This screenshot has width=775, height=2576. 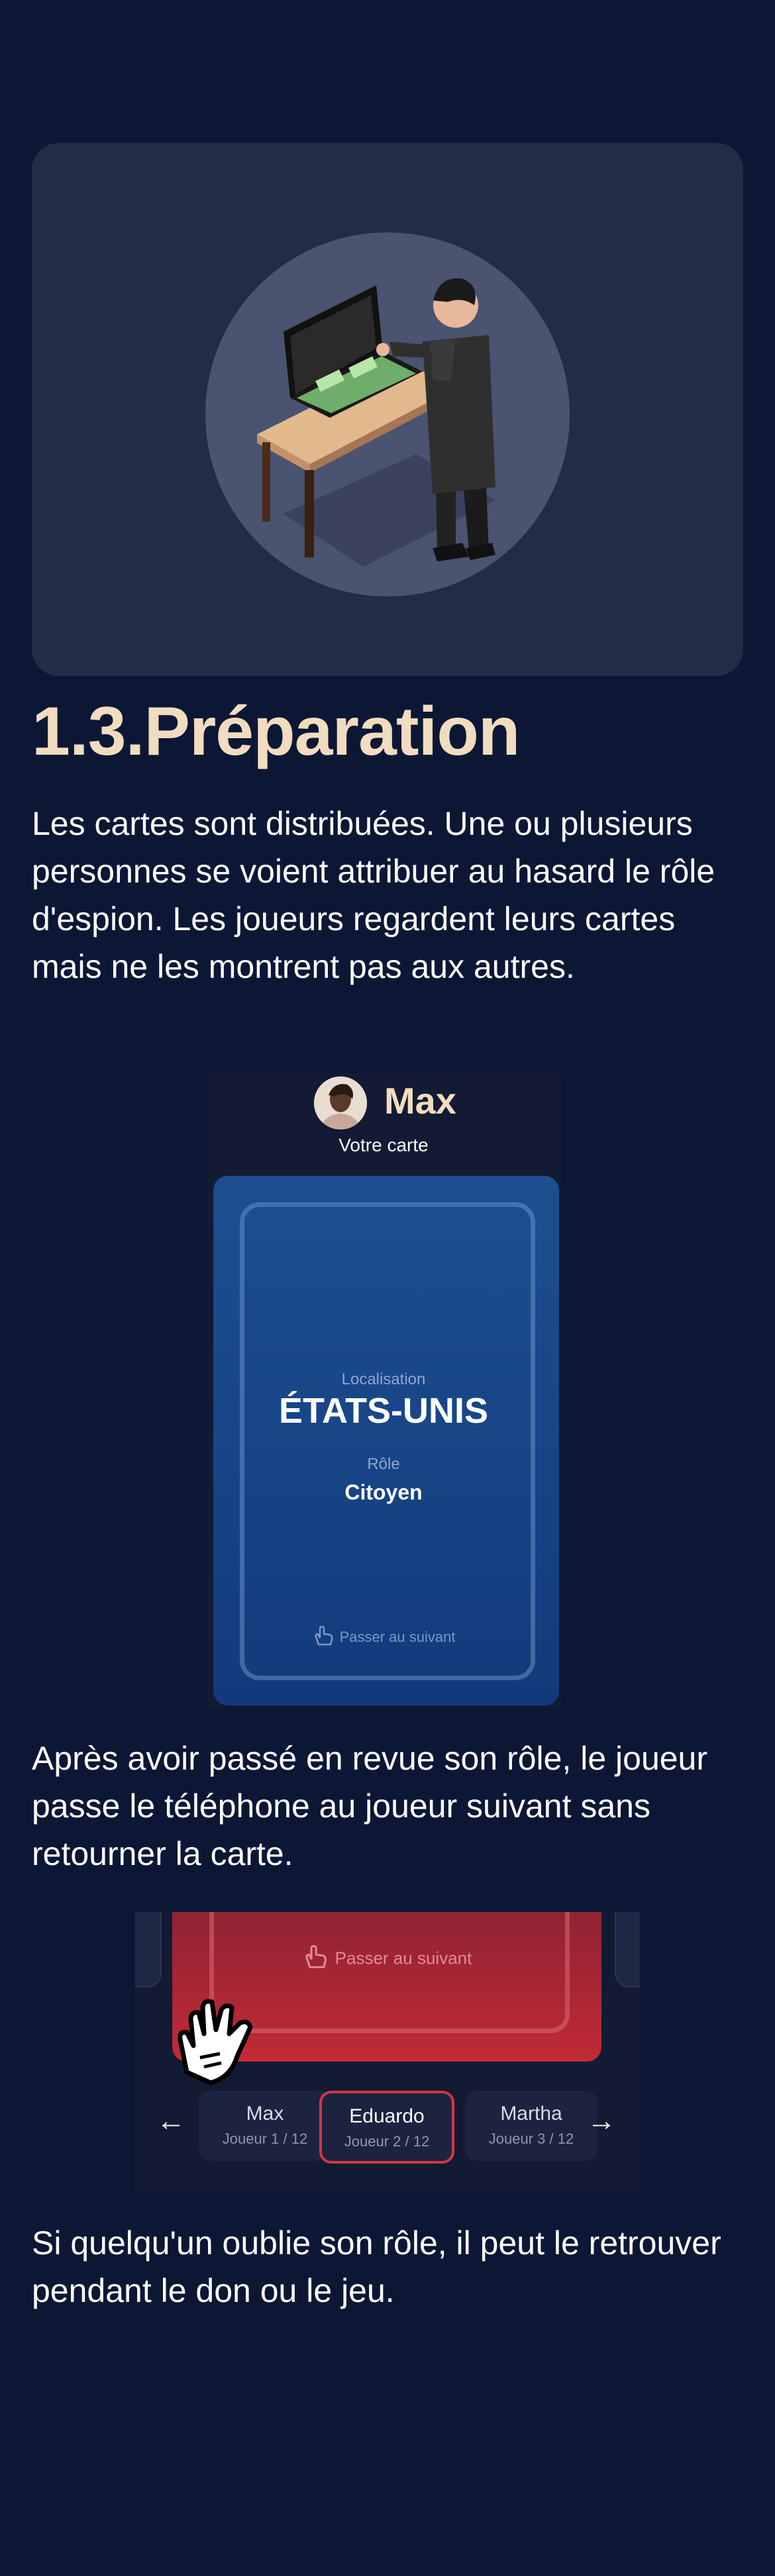 I want to click on next-card-edge, so click(x=627, y=1949).